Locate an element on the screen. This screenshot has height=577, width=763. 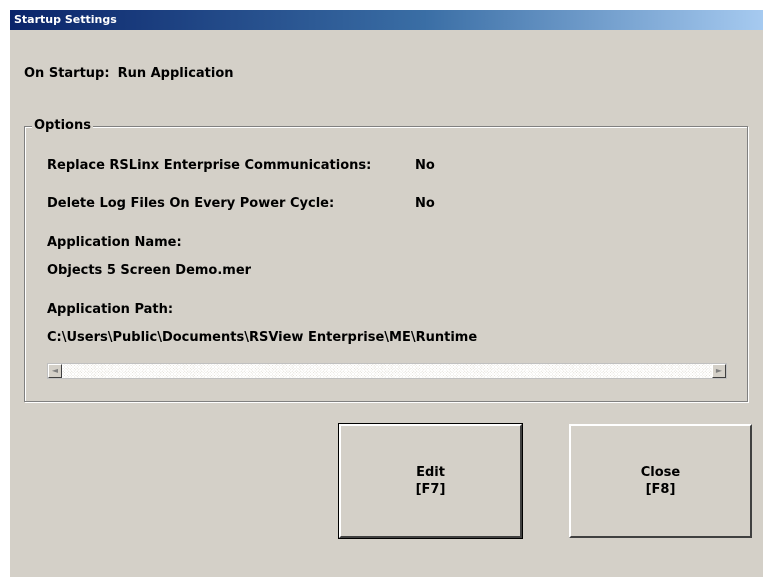
on-startup-value: Run Application is located at coordinates (175, 73).